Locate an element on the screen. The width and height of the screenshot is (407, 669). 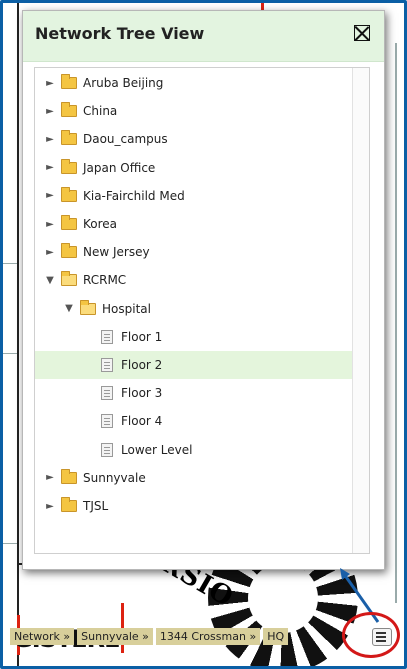
tree-folder-item: ► Japan Office is located at coordinates (193, 168).